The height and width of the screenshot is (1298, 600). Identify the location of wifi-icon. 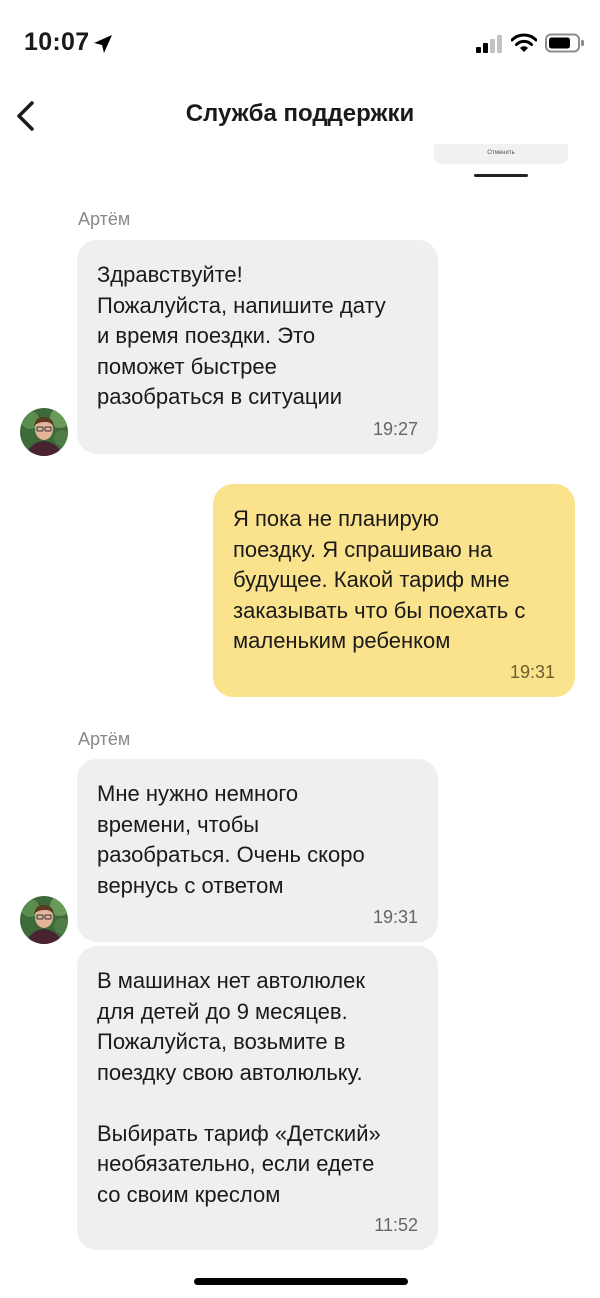
(524, 42).